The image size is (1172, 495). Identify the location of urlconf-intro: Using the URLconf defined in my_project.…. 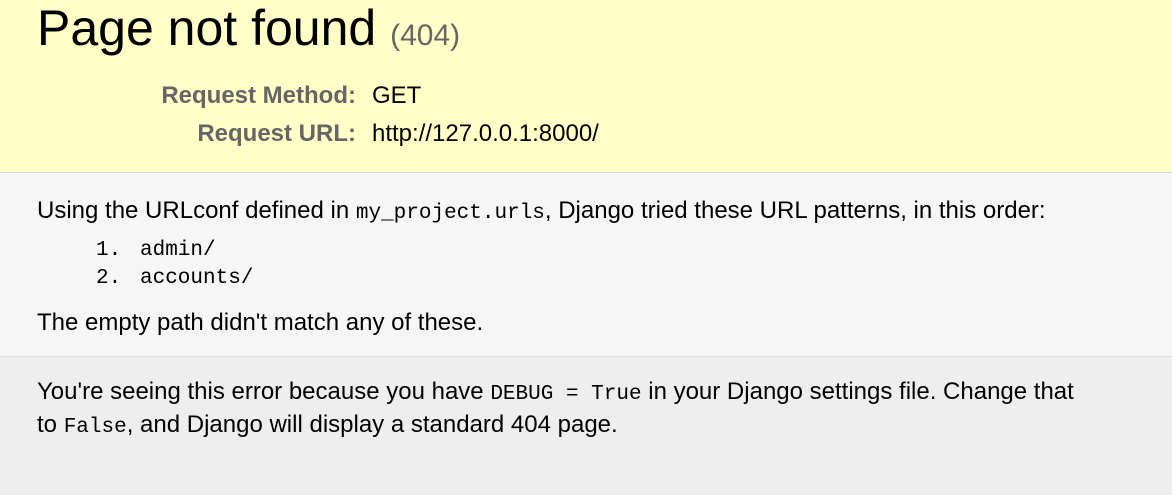
(541, 211).